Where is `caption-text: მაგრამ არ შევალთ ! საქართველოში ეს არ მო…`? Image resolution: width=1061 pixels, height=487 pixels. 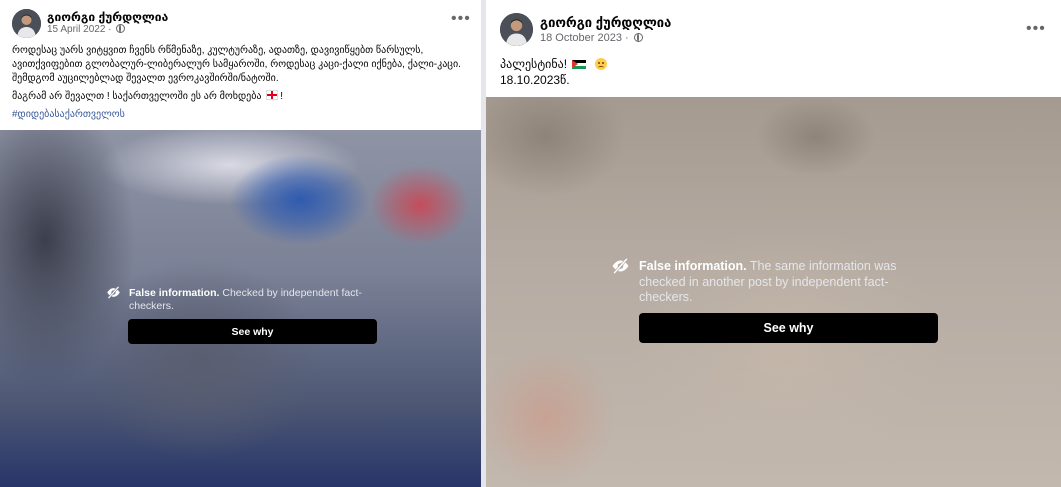
caption-text: მაგრამ არ შევალთ ! საქართველოში ეს არ მო… is located at coordinates (137, 96).